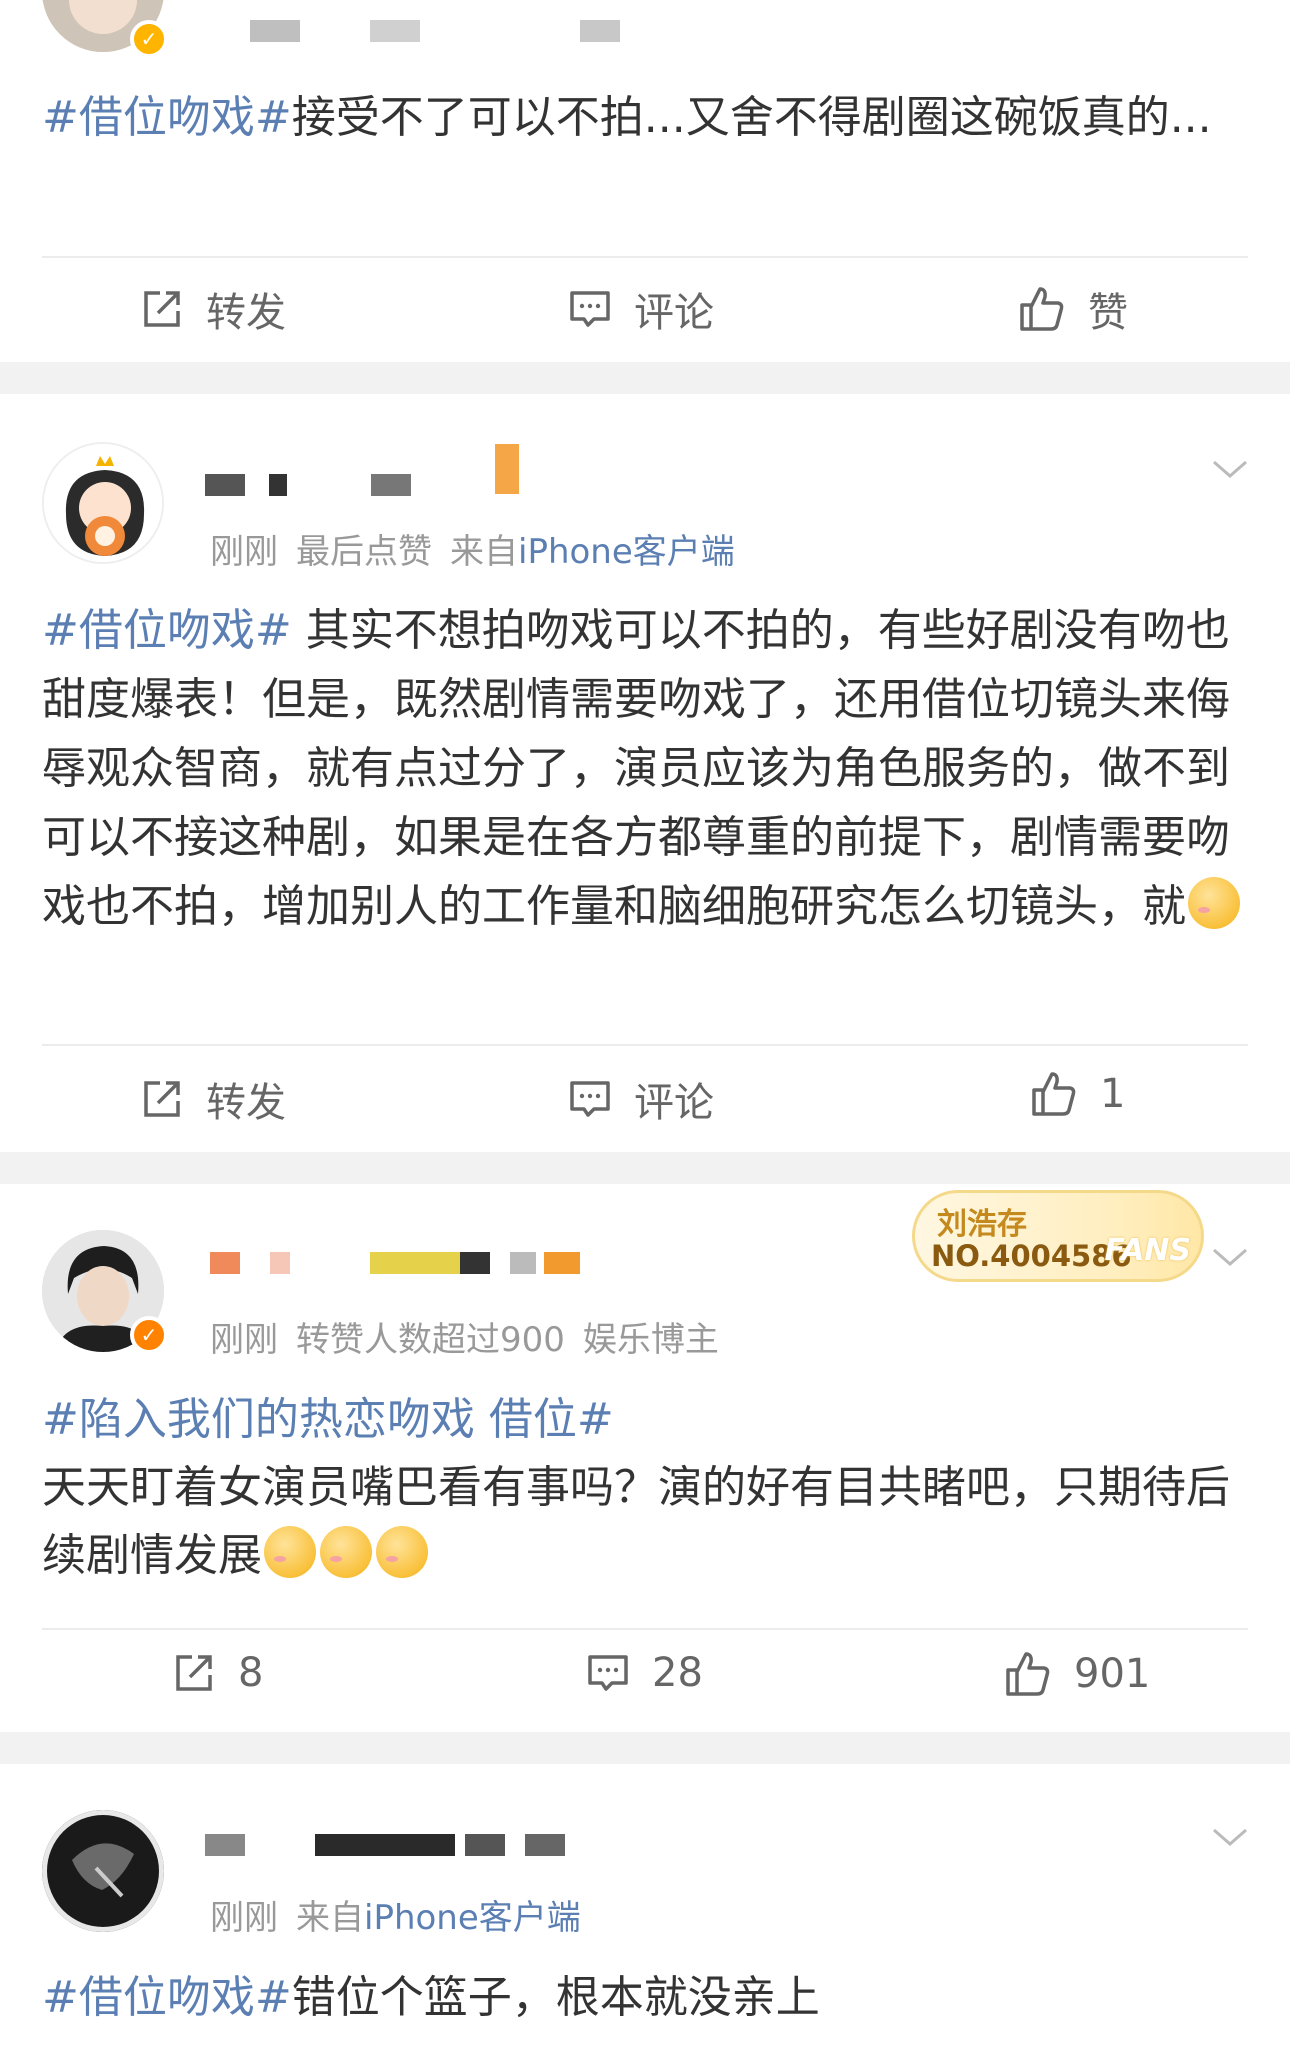  What do you see at coordinates (251, 1673) in the screenshot?
I see `repost-count: 8` at bounding box center [251, 1673].